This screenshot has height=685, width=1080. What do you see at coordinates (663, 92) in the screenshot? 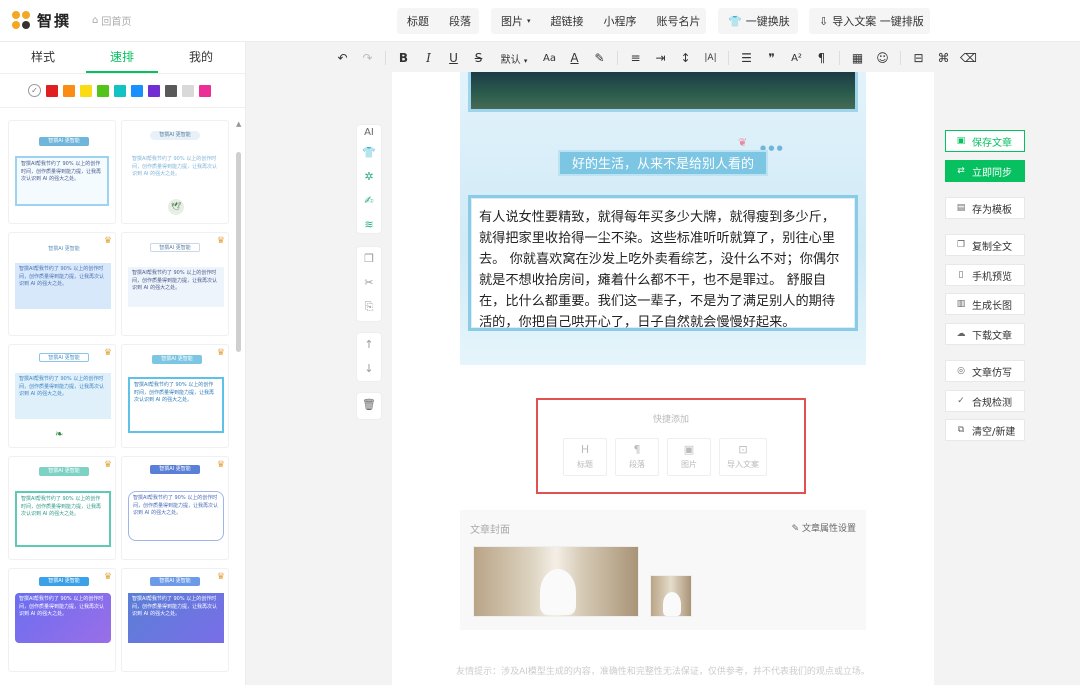
I see `article-top-image` at bounding box center [663, 92].